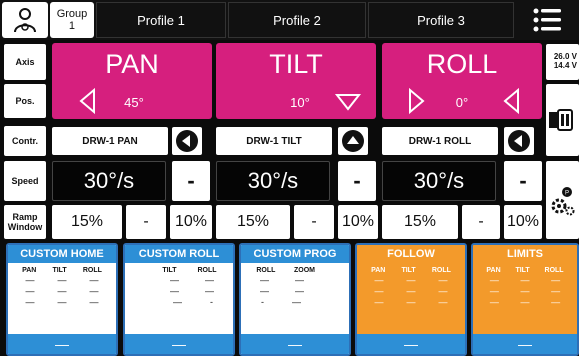 Image resolution: width=579 pixels, height=356 pixels. Describe the element at coordinates (25, 181) in the screenshot. I see `row-label-speed: Speed` at that location.